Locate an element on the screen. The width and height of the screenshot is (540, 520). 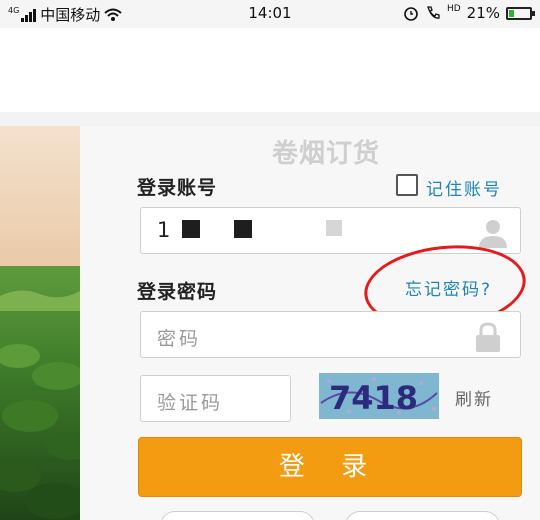
battery-icon is located at coordinates (520, 13).